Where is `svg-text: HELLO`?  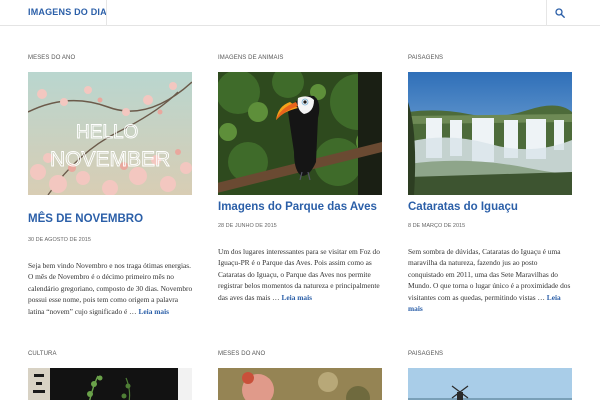 svg-text: HELLO is located at coordinates (107, 132).